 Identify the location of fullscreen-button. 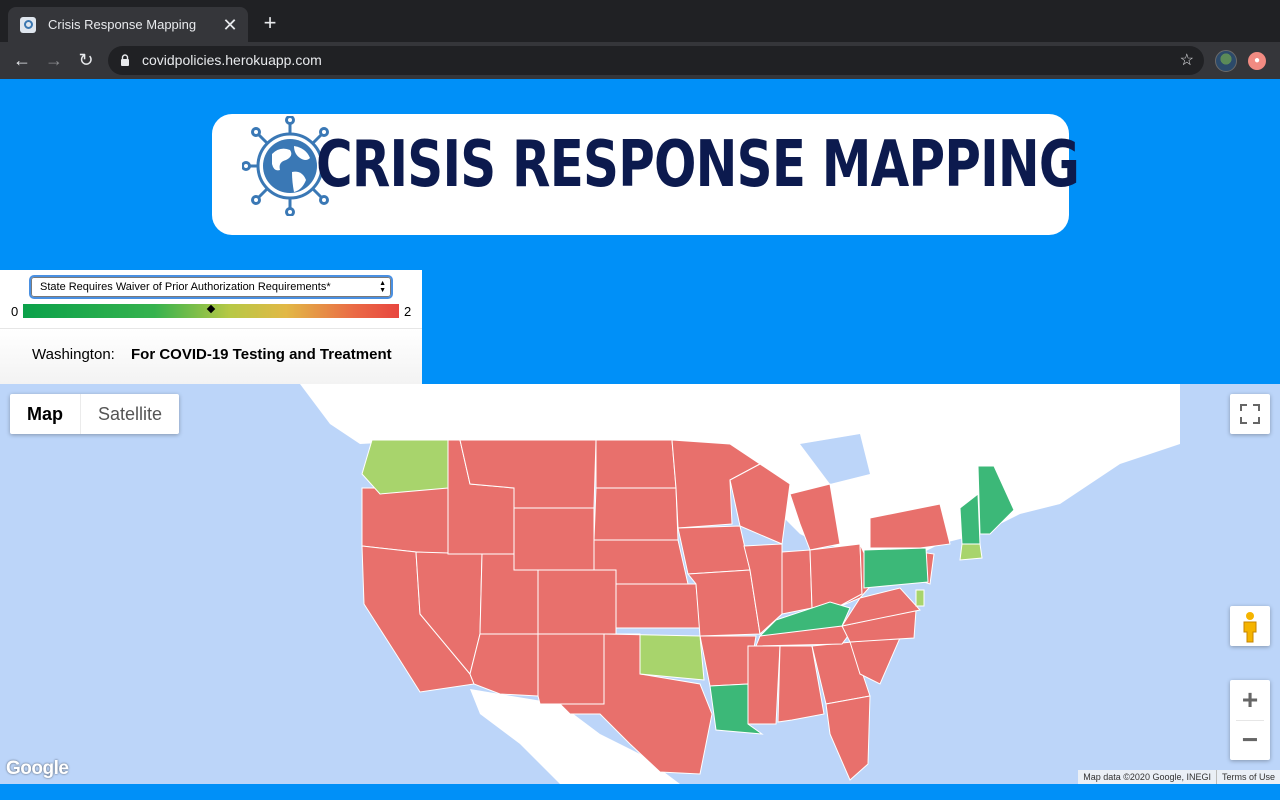
(1250, 414).